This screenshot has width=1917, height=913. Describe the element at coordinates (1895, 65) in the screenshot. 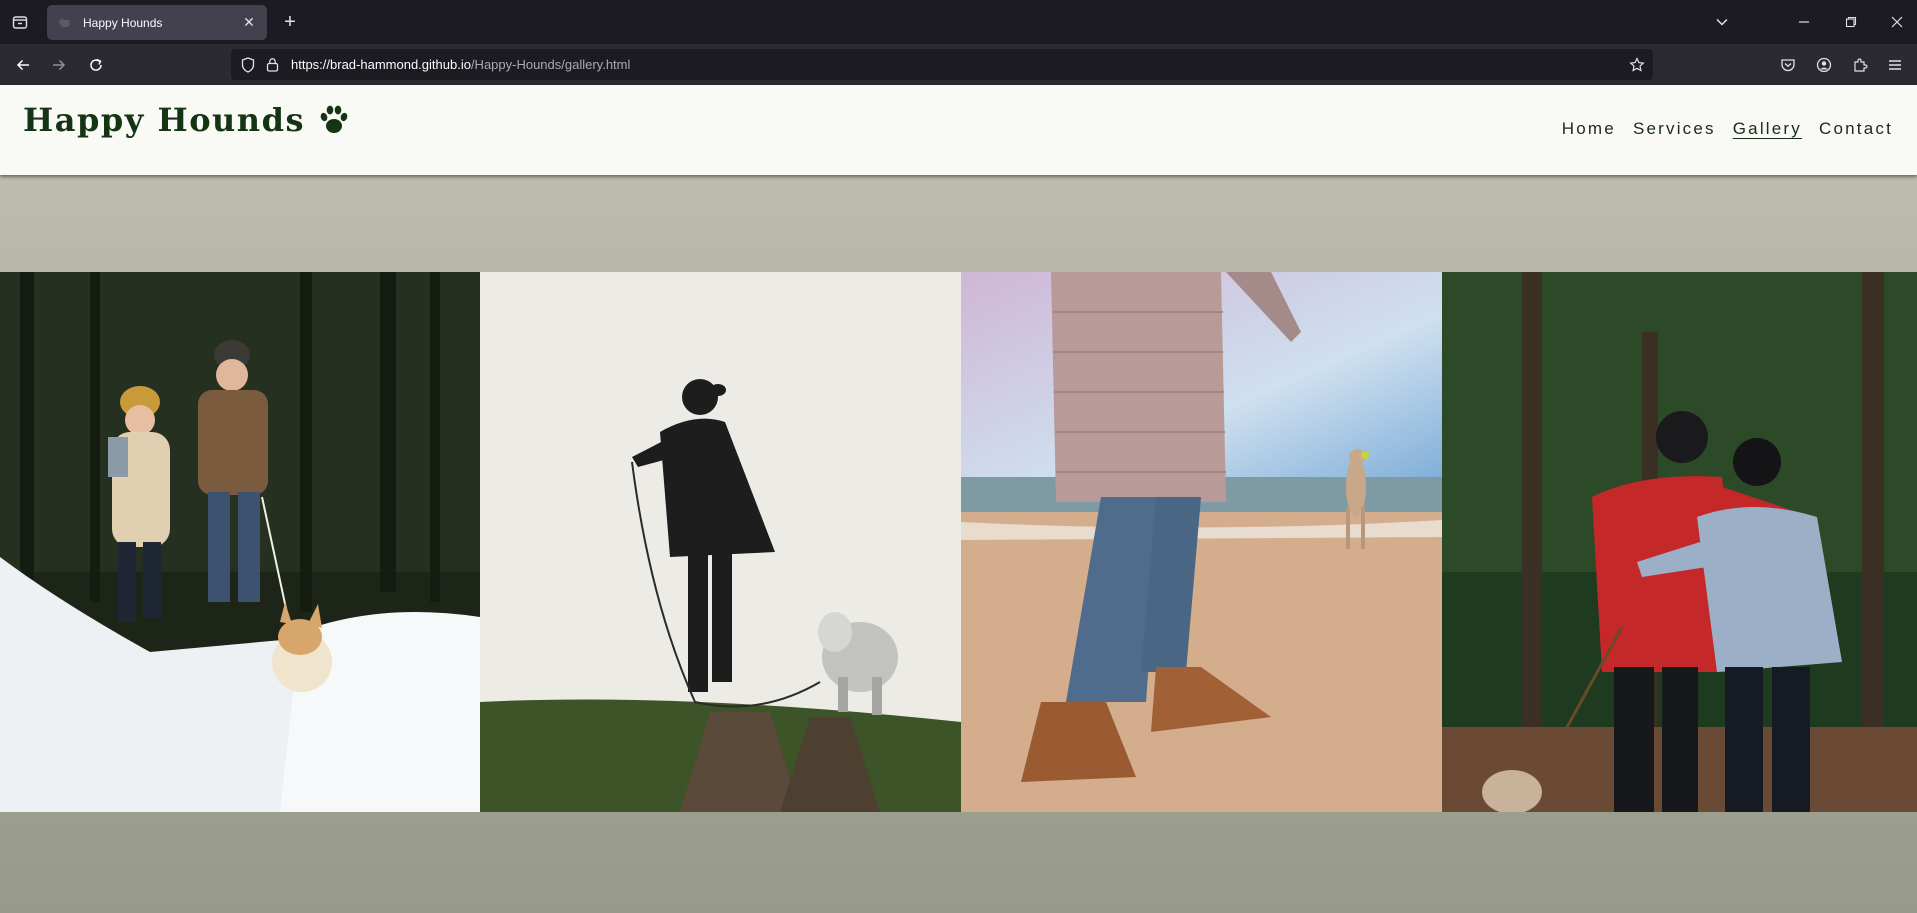

I see `menu-icon` at that location.